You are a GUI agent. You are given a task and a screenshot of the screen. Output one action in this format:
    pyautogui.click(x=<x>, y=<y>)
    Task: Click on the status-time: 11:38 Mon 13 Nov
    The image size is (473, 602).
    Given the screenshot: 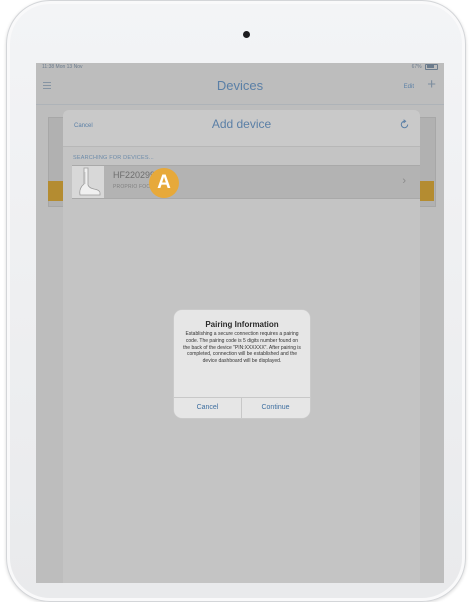 What is the action you would take?
    pyautogui.click(x=62, y=67)
    